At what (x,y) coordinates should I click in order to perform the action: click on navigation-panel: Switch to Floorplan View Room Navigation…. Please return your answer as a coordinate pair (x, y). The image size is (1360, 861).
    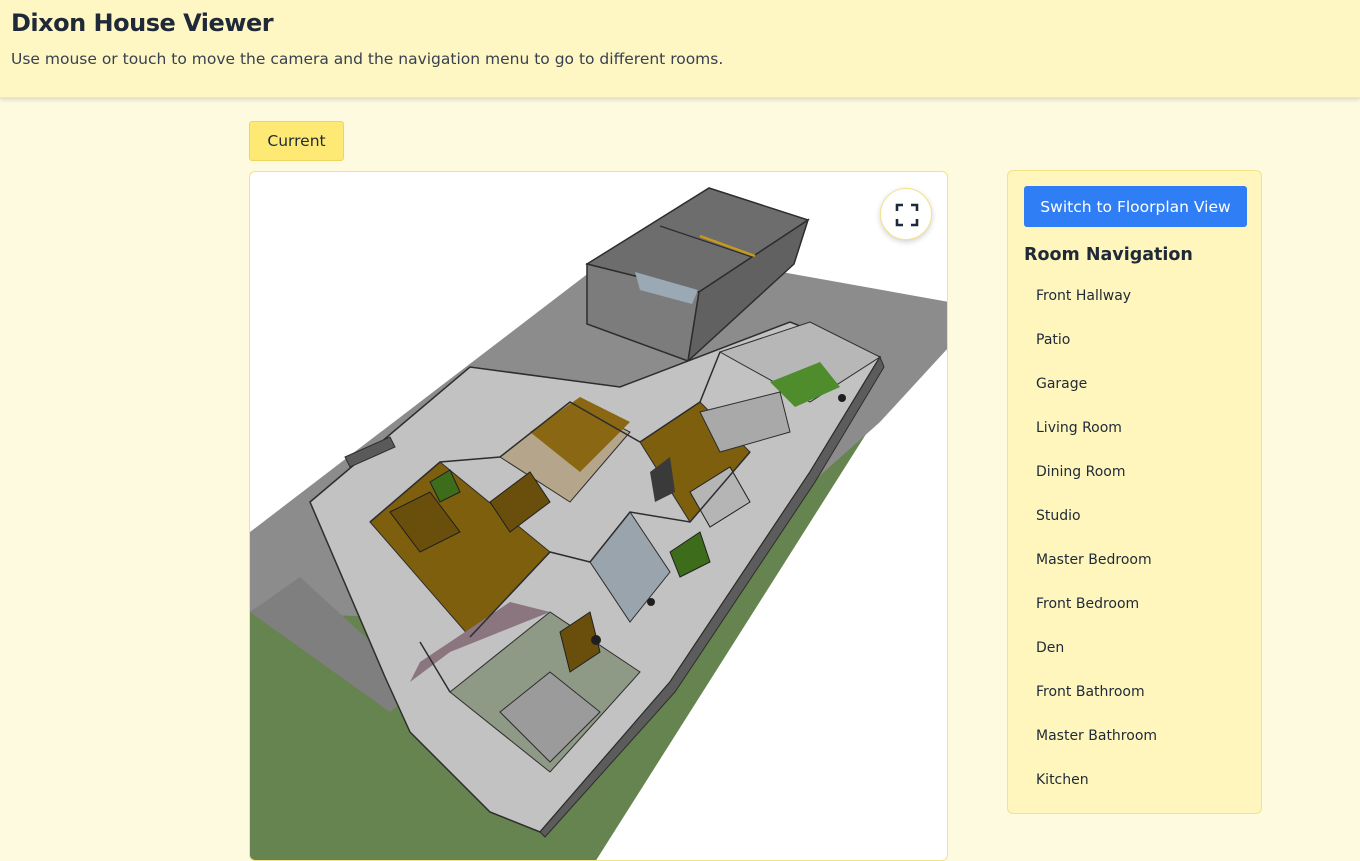
    Looking at the image, I should click on (1134, 492).